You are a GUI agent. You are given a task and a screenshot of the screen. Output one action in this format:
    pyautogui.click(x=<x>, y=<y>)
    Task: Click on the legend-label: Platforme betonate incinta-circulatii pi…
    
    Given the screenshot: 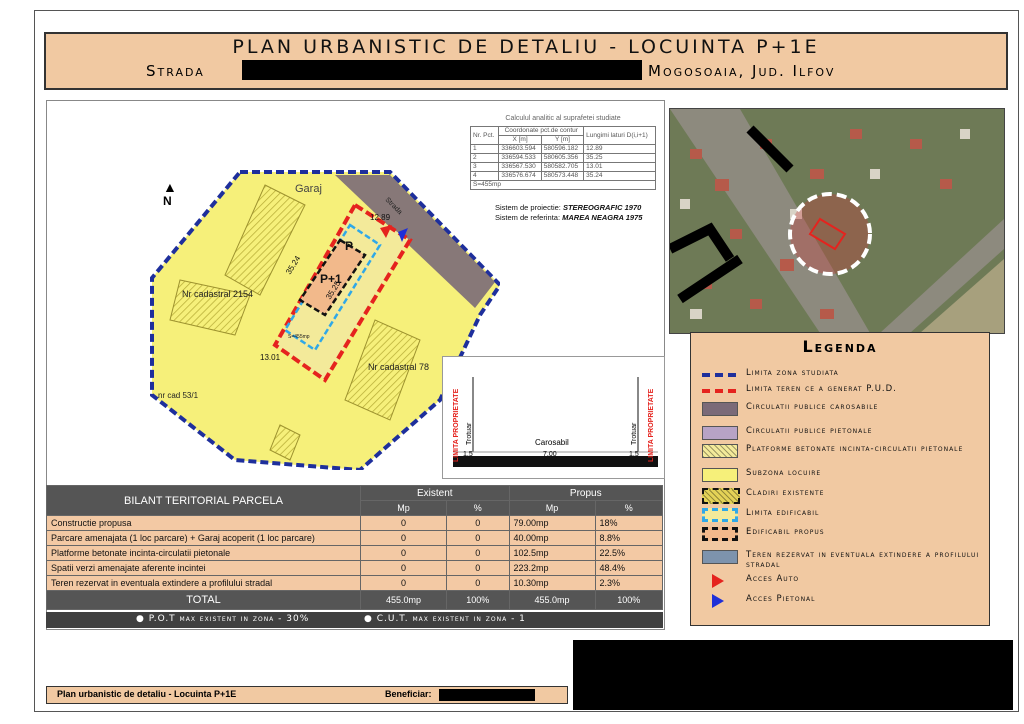 What is the action you would take?
    pyautogui.click(x=855, y=449)
    